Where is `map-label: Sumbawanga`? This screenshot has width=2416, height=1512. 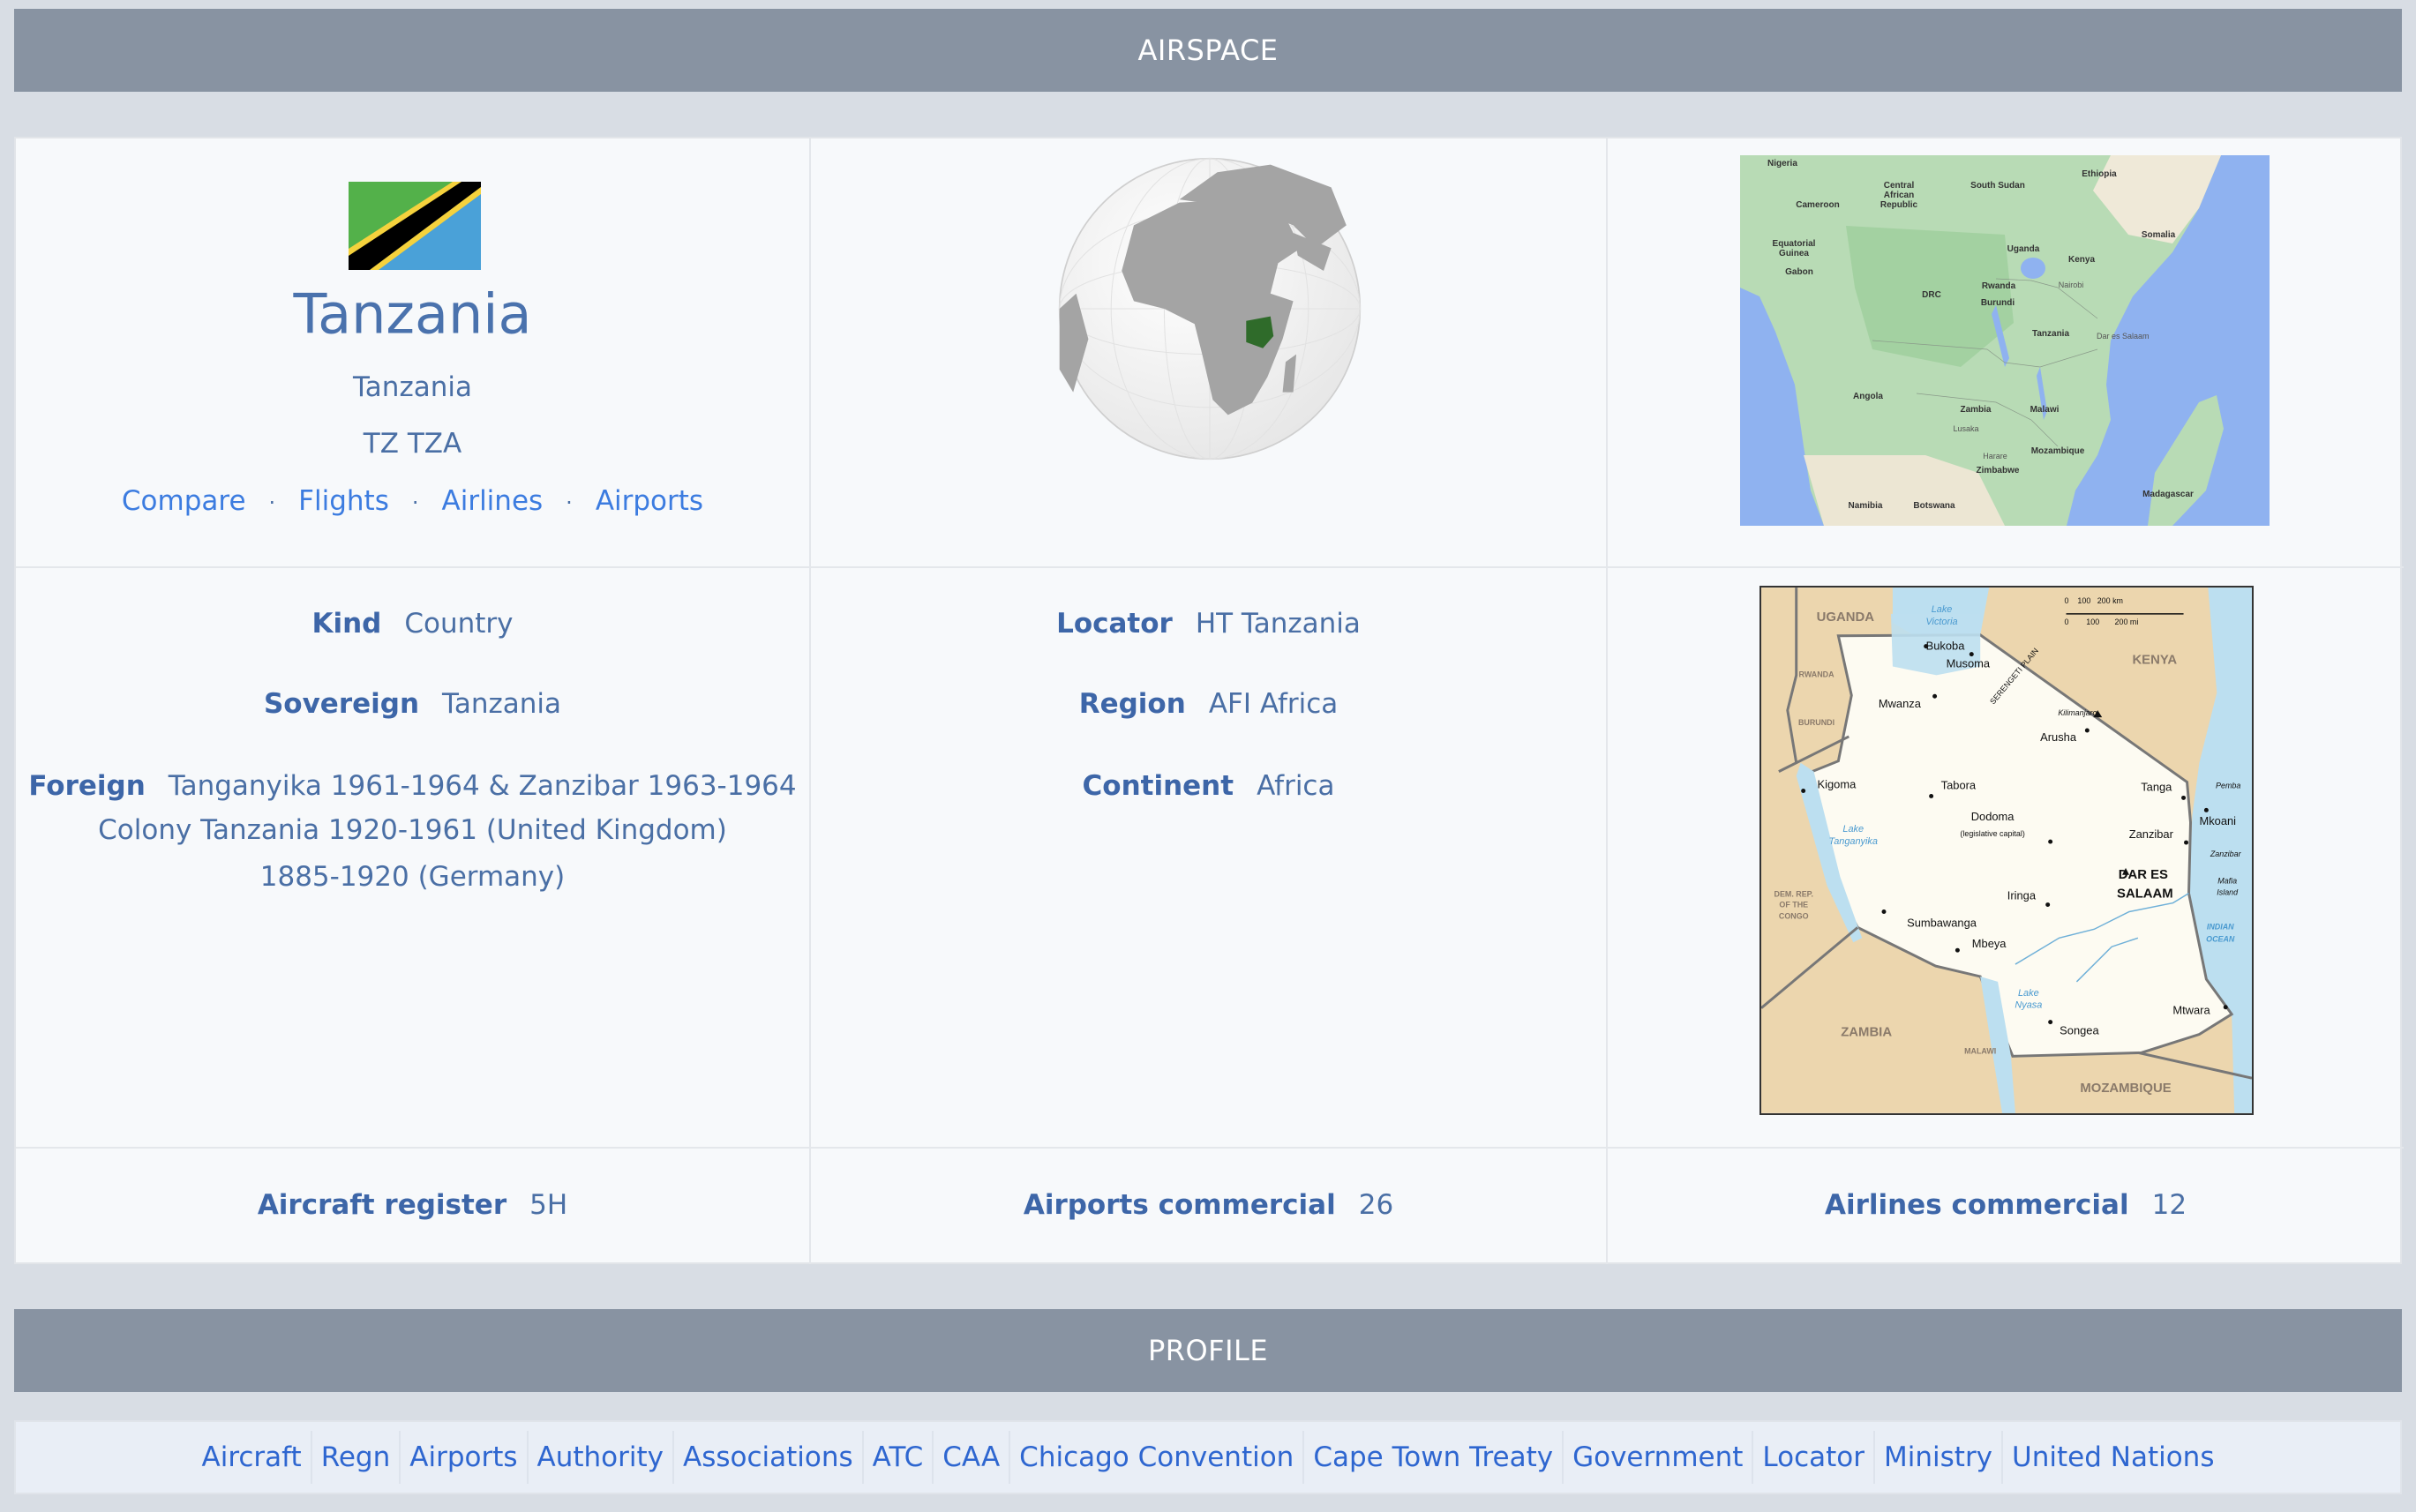
map-label: Sumbawanga is located at coordinates (1942, 922).